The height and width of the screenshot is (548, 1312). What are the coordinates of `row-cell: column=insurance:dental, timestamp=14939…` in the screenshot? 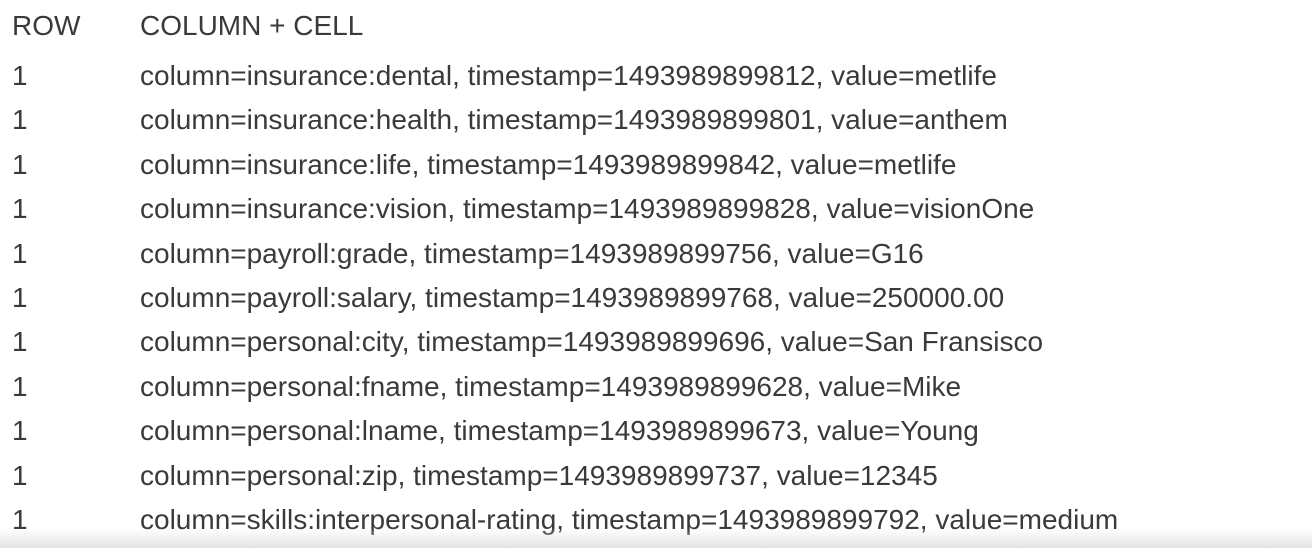 It's located at (568, 75).